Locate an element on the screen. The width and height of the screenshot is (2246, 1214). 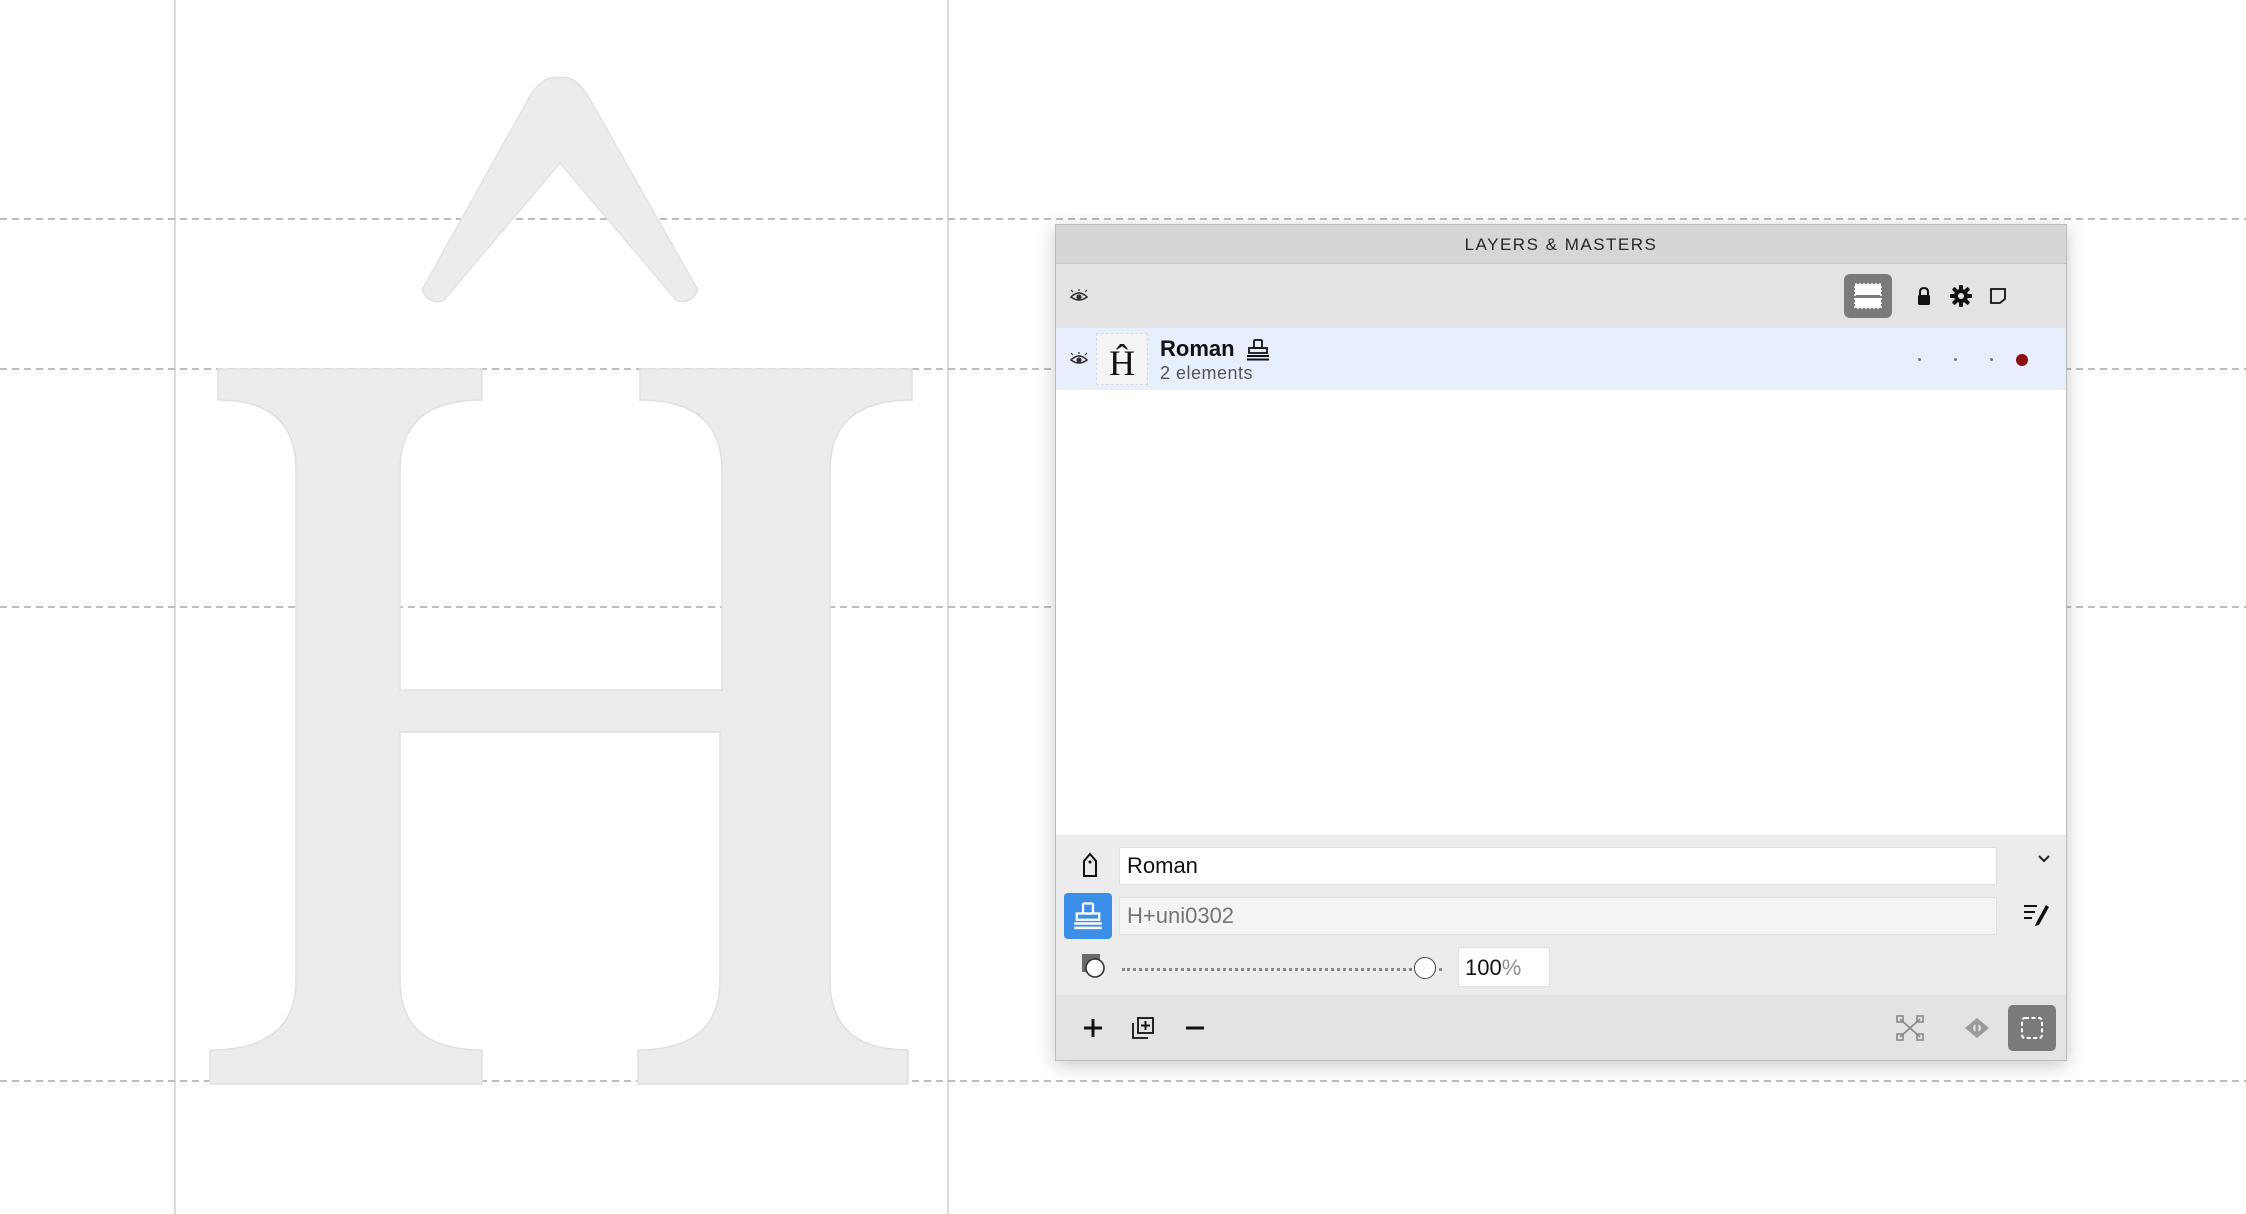
opacity-field: 100% is located at coordinates (1504, 967).